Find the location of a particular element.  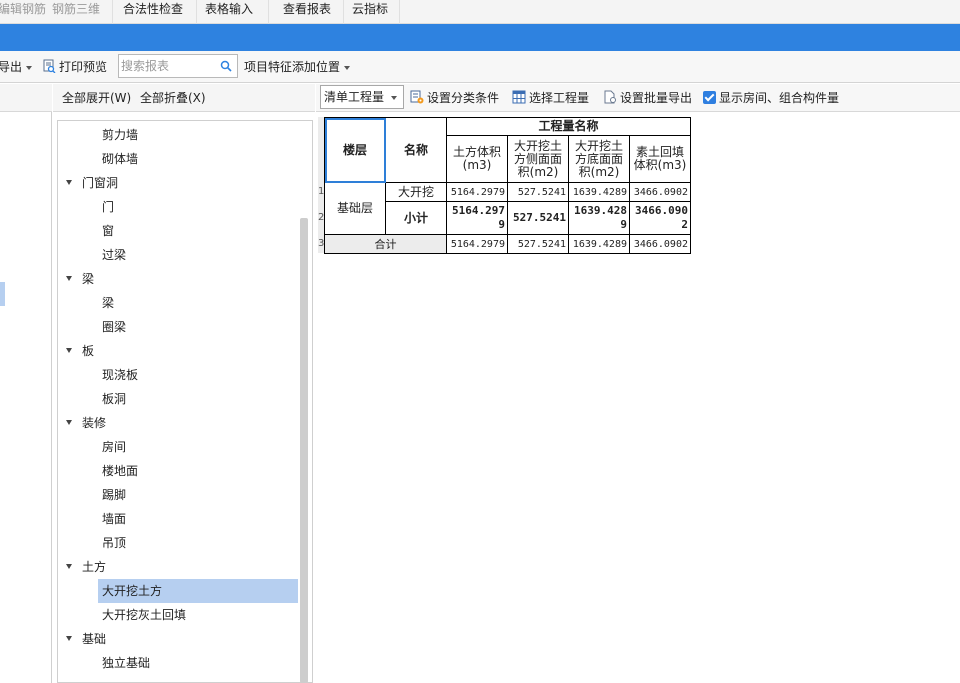

tree-item-label: 房间 is located at coordinates (114, 447).